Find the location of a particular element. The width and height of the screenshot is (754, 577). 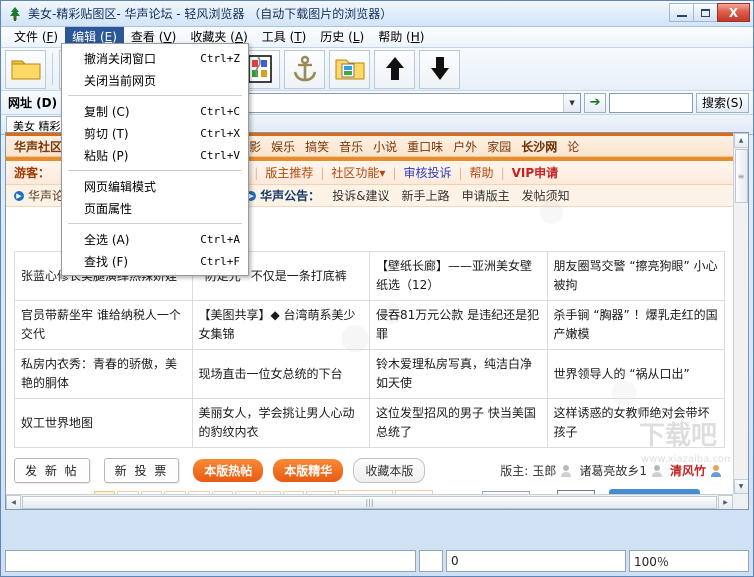

menu-tools: 工具 (T) is located at coordinates (284, 37).